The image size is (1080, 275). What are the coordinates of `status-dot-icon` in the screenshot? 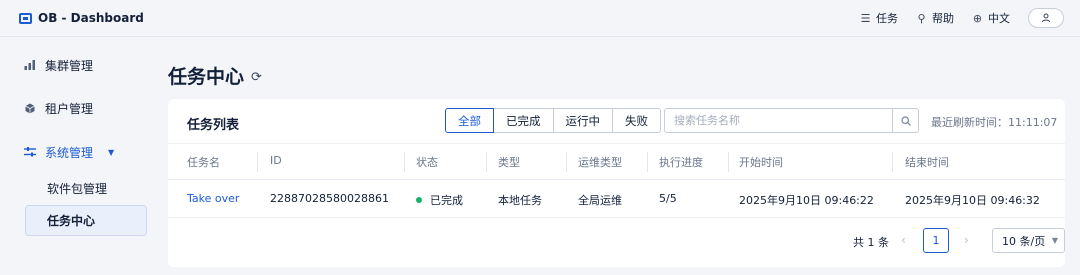 It's located at (419, 200).